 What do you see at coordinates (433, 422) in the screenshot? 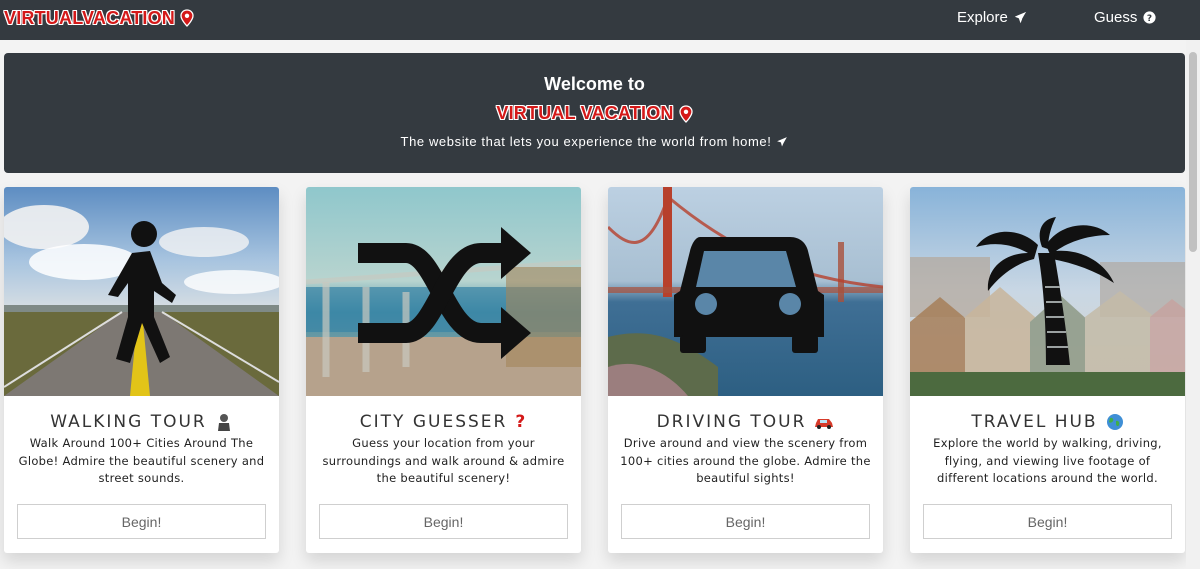
I see `card-title-text: CITY GUESSER` at bounding box center [433, 422].